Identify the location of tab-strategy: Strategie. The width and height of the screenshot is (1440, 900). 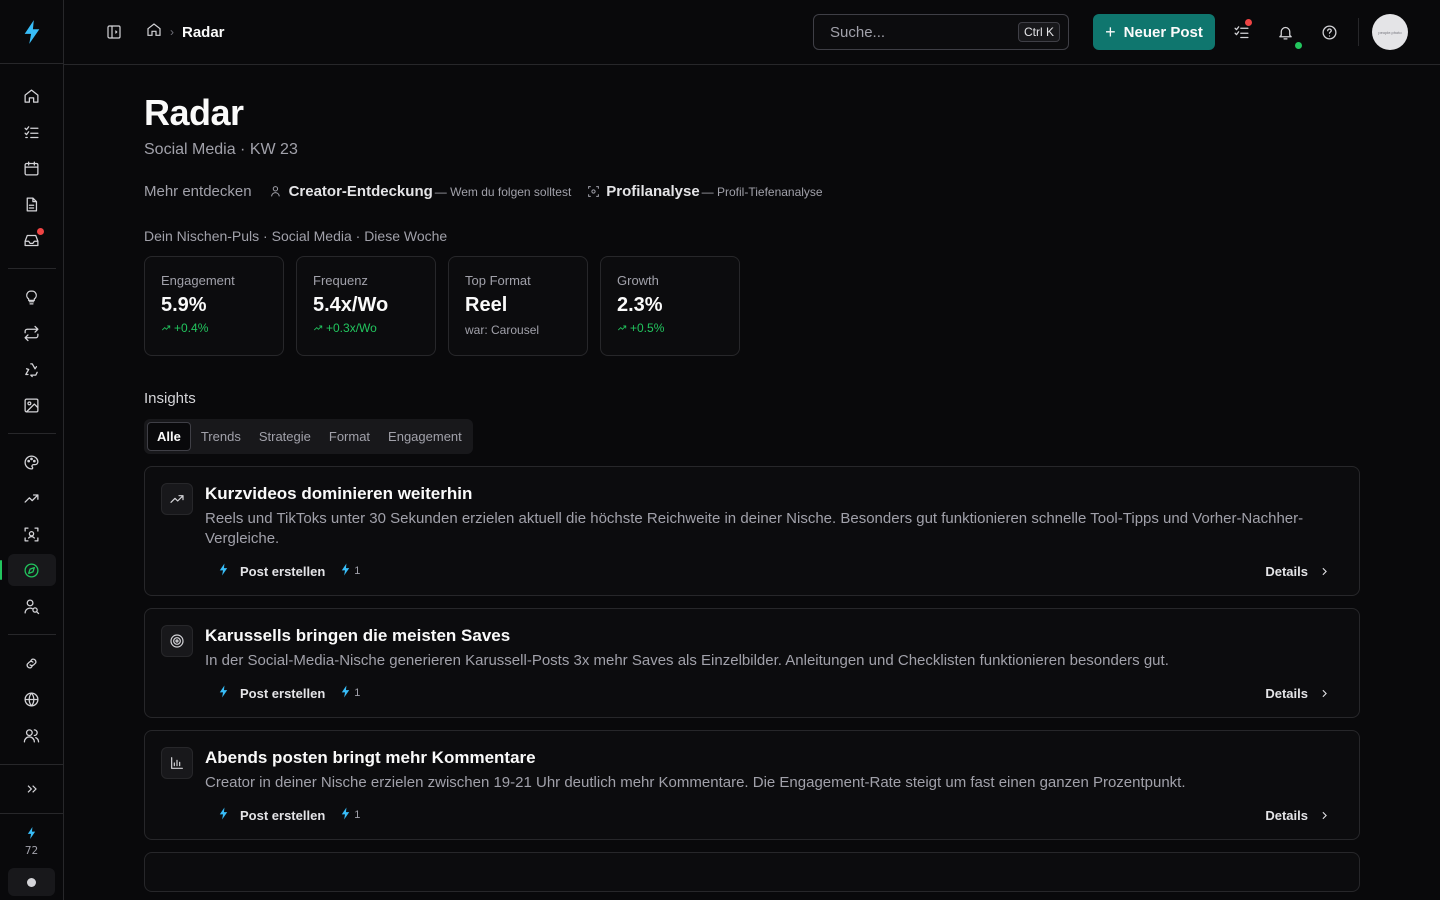
(285, 436).